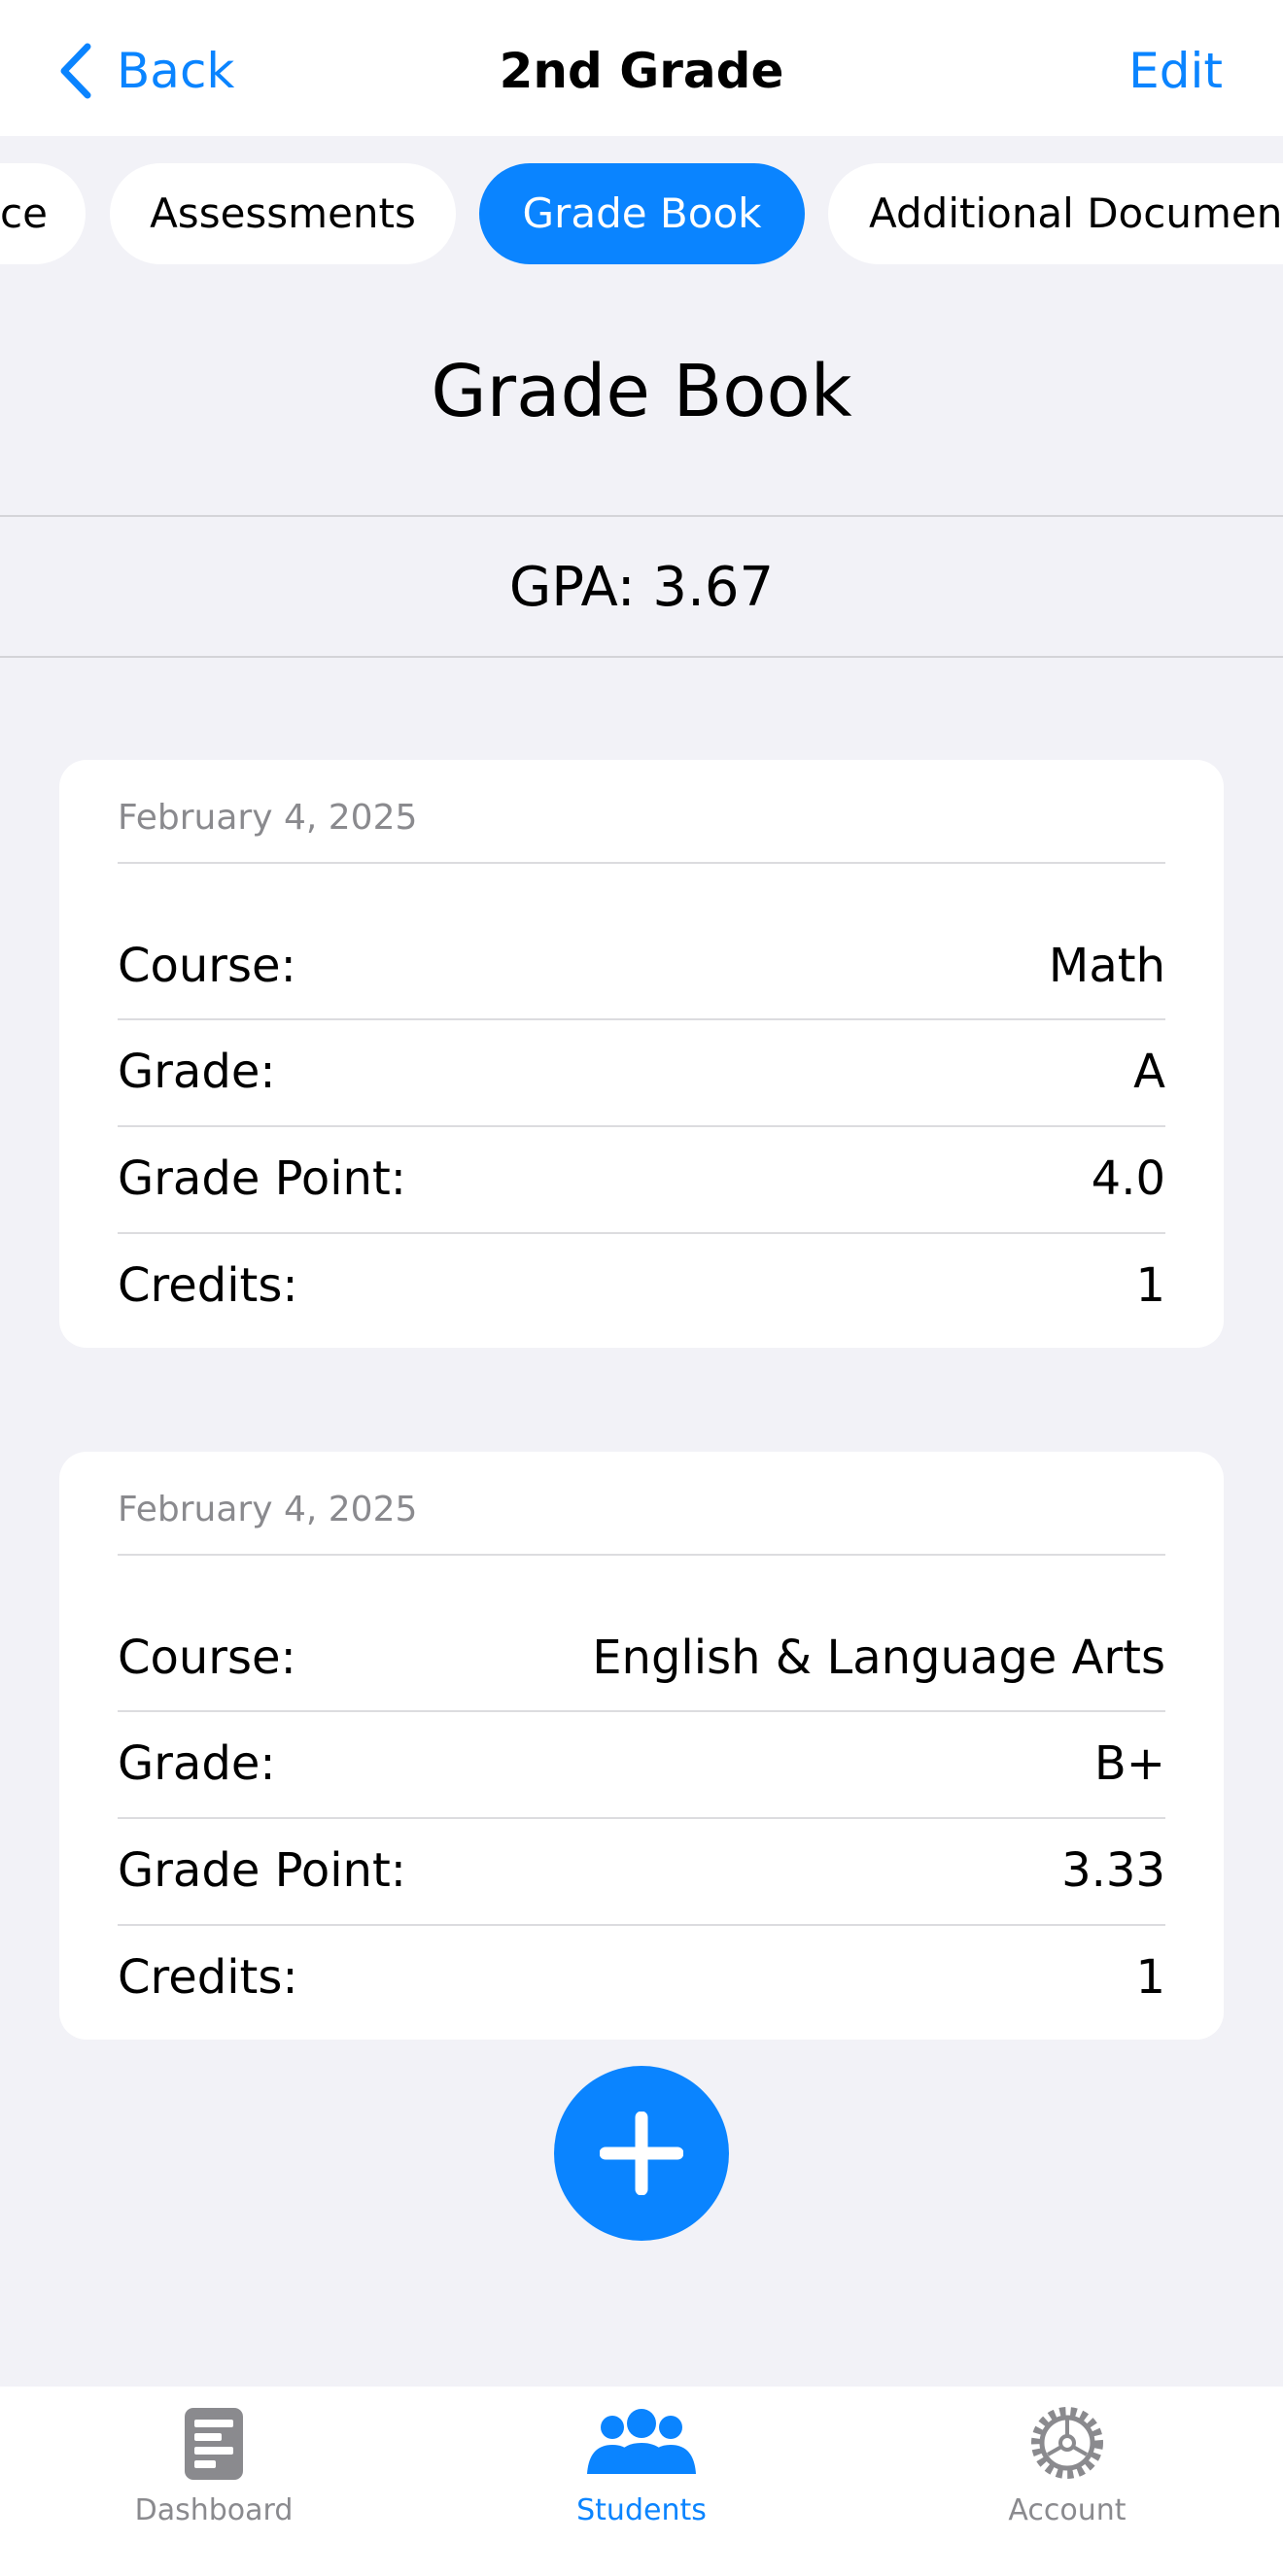 The image size is (1283, 2576). I want to click on tabbar-label: Account, so click(1067, 2510).